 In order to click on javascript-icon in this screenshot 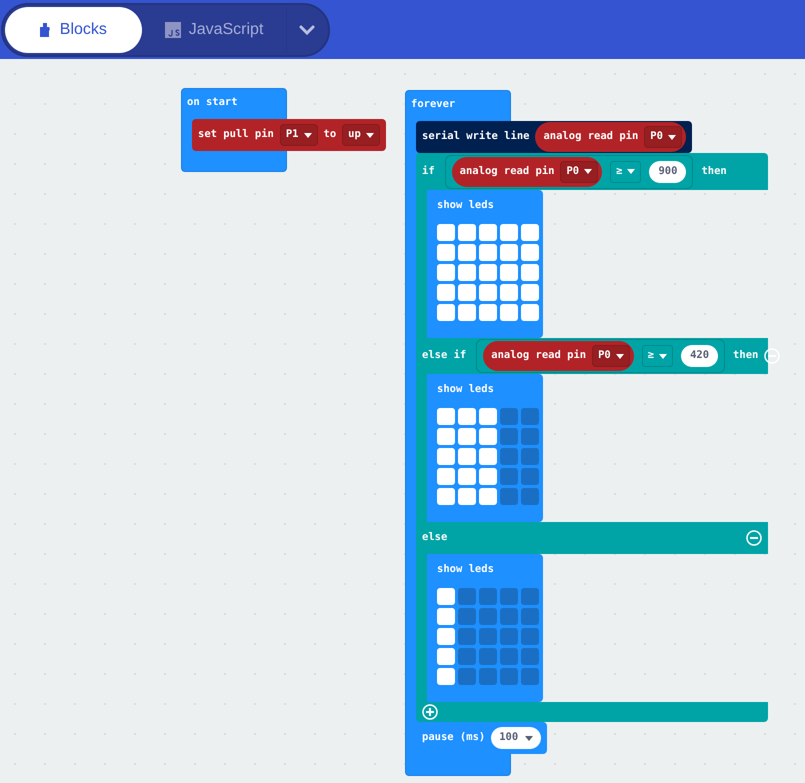, I will do `click(172, 30)`.